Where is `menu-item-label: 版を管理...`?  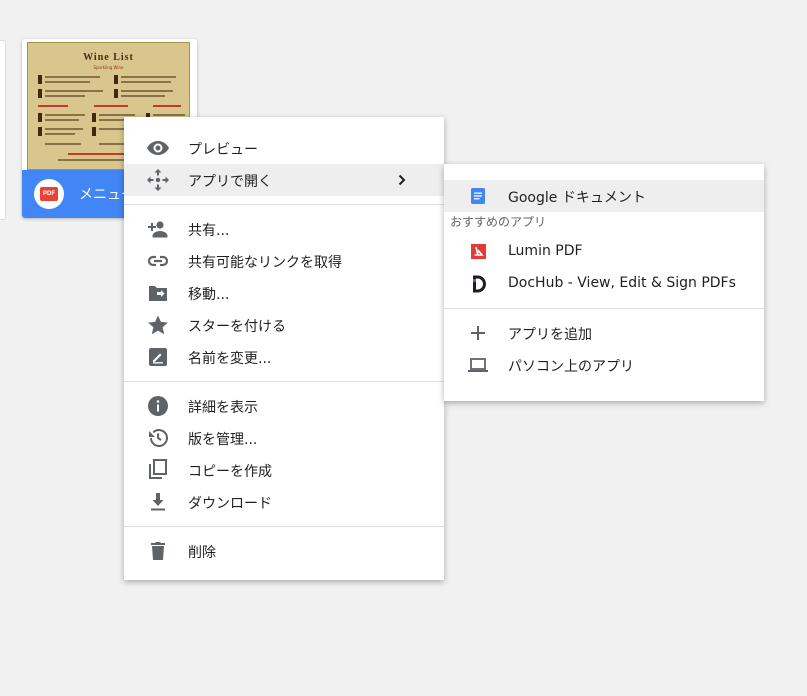 menu-item-label: 版を管理... is located at coordinates (223, 440).